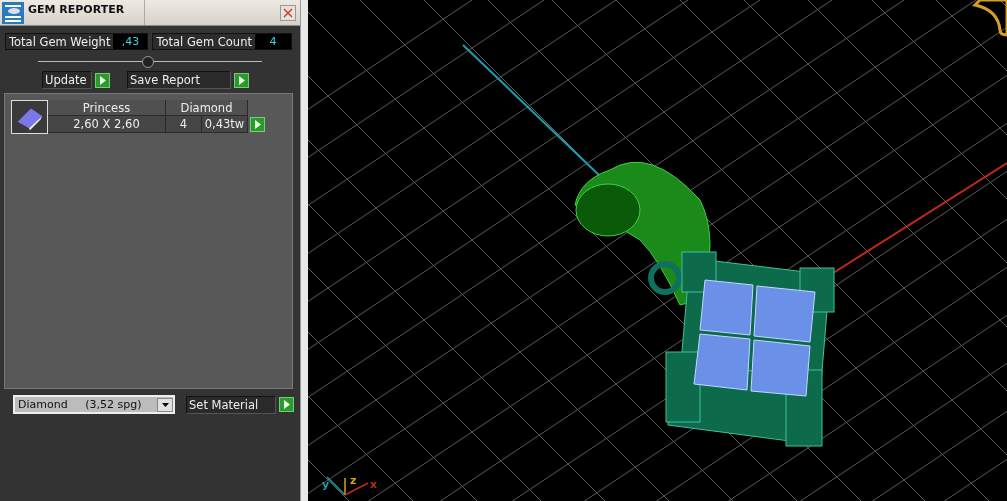 Image resolution: width=1007 pixels, height=501 pixels. What do you see at coordinates (184, 124) in the screenshot?
I see `table-cell: 4` at bounding box center [184, 124].